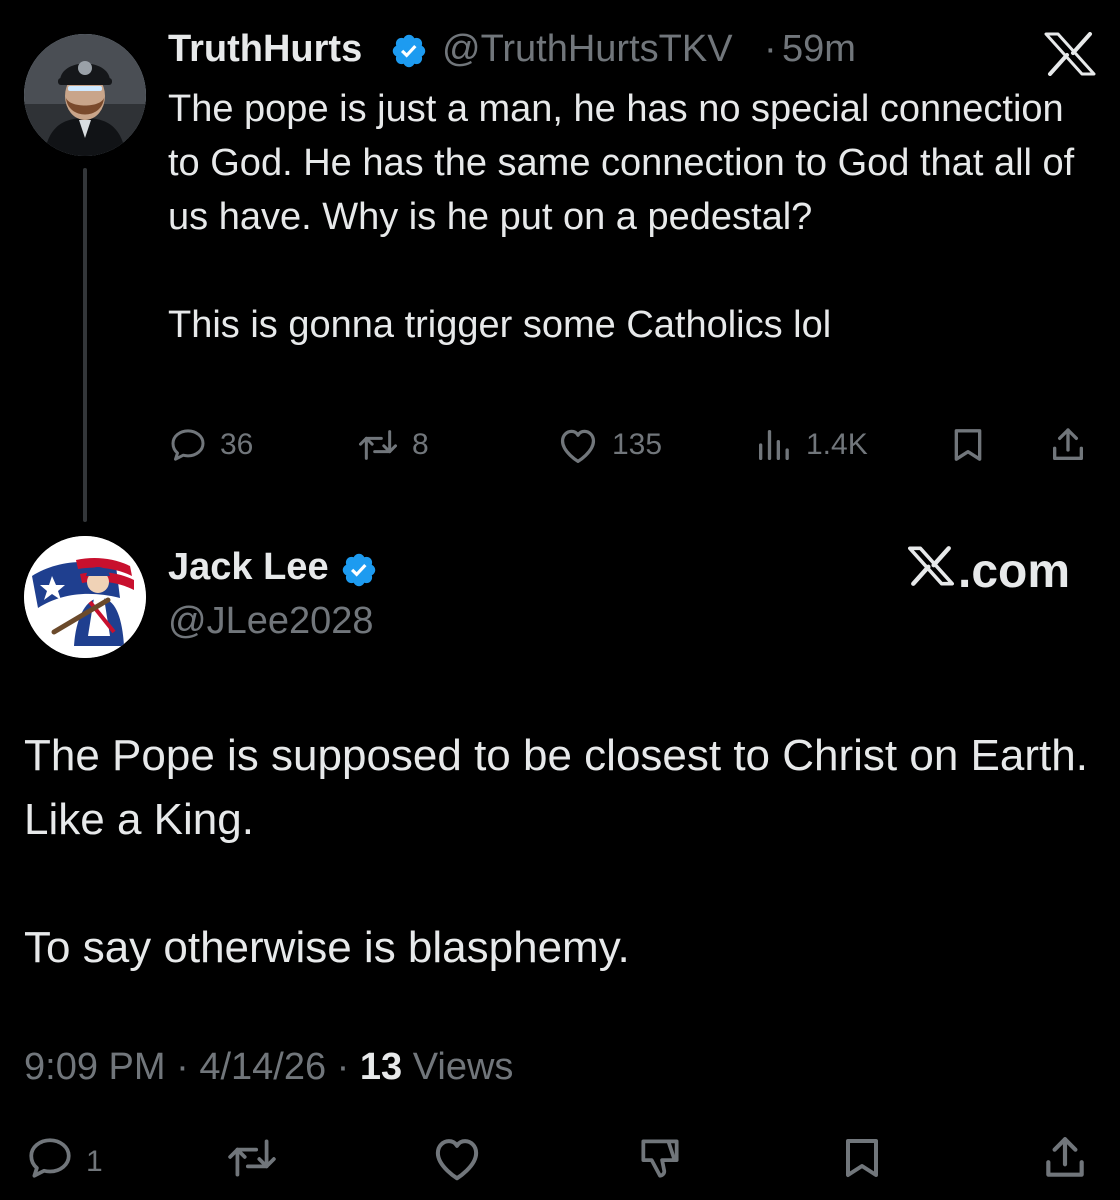  I want to click on x-com-brand: .com, so click(989, 571).